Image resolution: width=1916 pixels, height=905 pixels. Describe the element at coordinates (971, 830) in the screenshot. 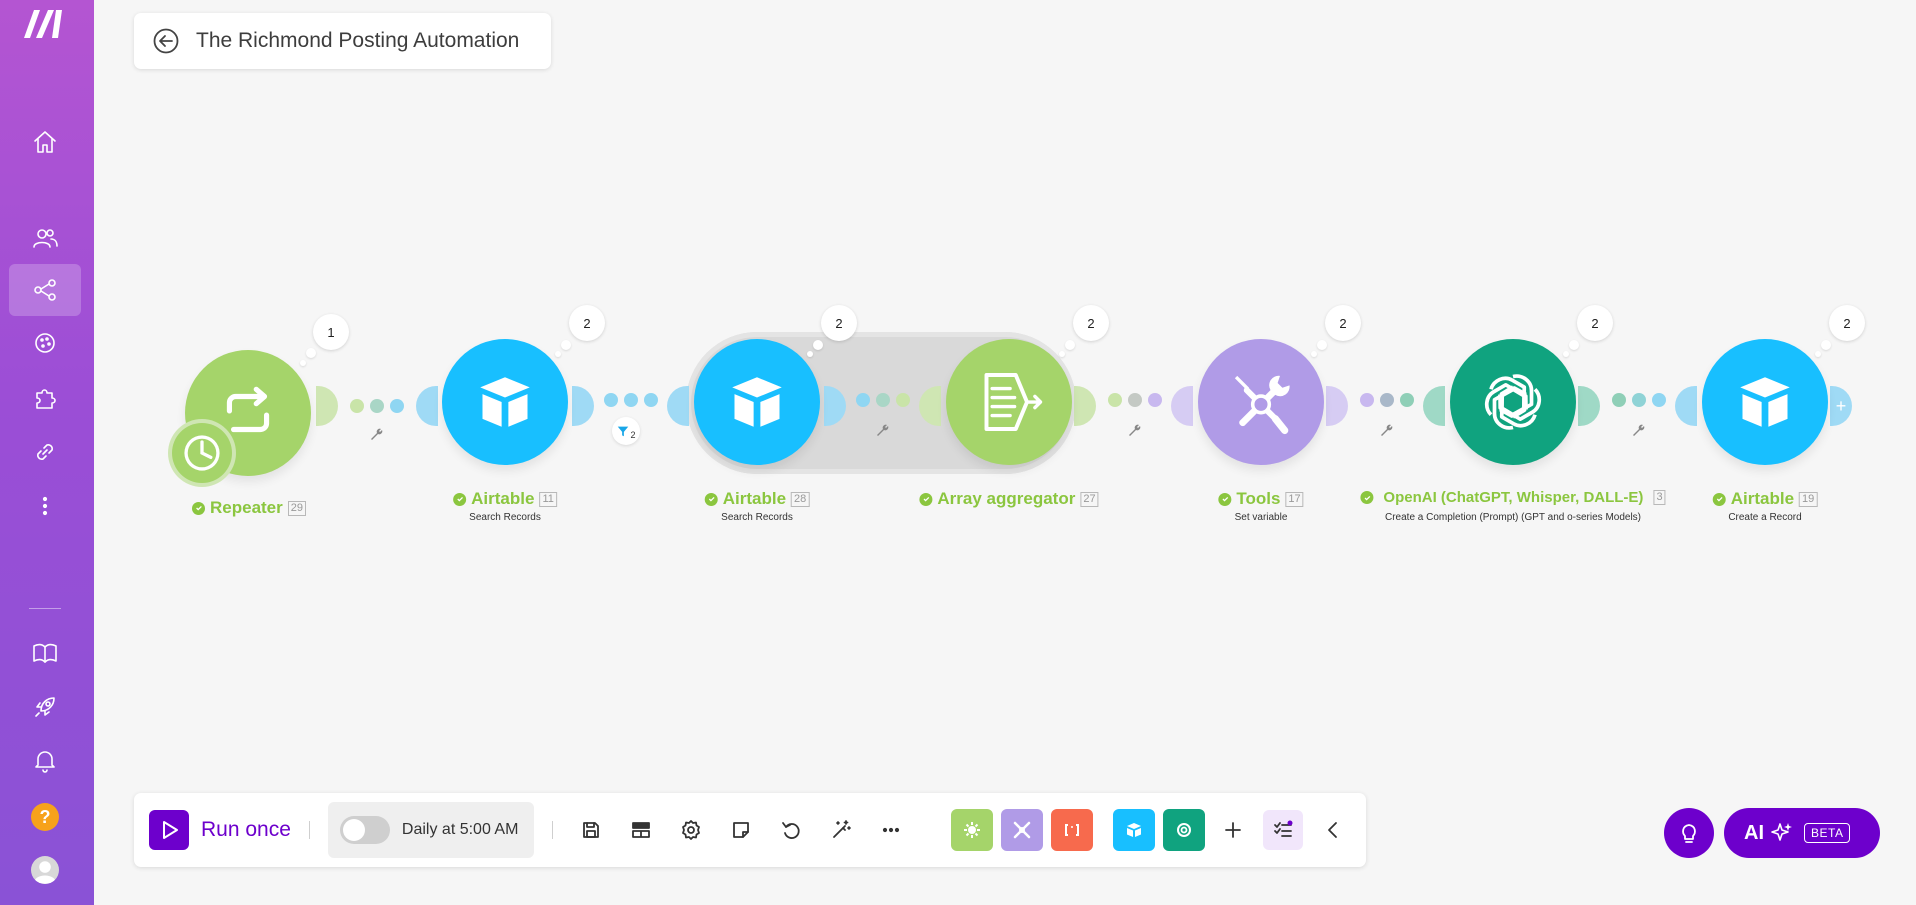

I see `flow-control-button` at that location.